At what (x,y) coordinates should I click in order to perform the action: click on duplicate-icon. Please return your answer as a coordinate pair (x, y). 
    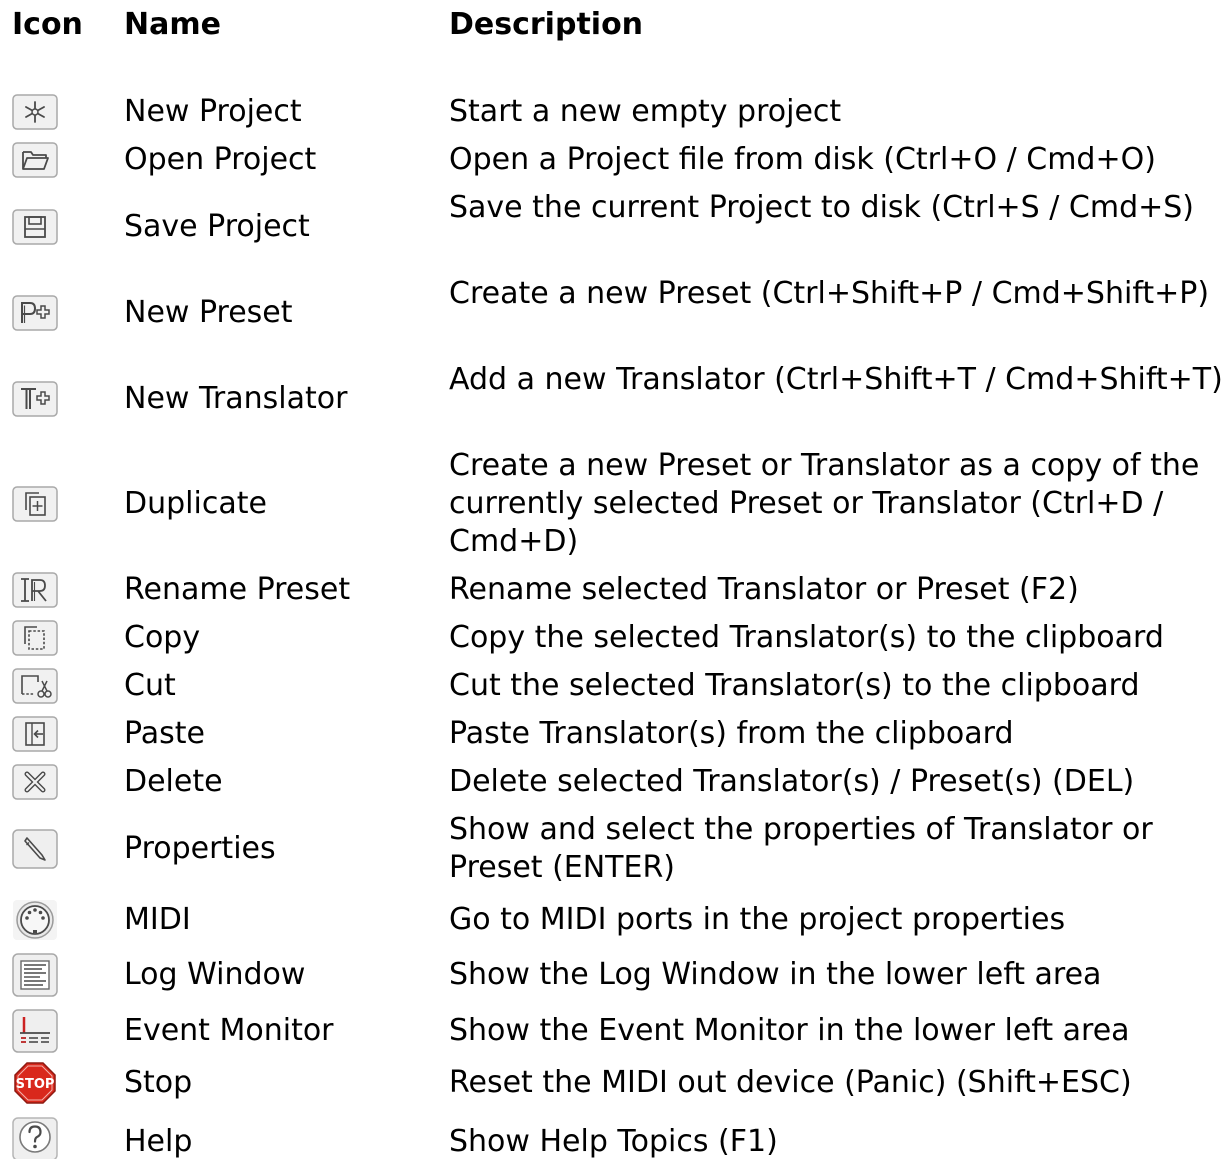
    Looking at the image, I should click on (35, 504).